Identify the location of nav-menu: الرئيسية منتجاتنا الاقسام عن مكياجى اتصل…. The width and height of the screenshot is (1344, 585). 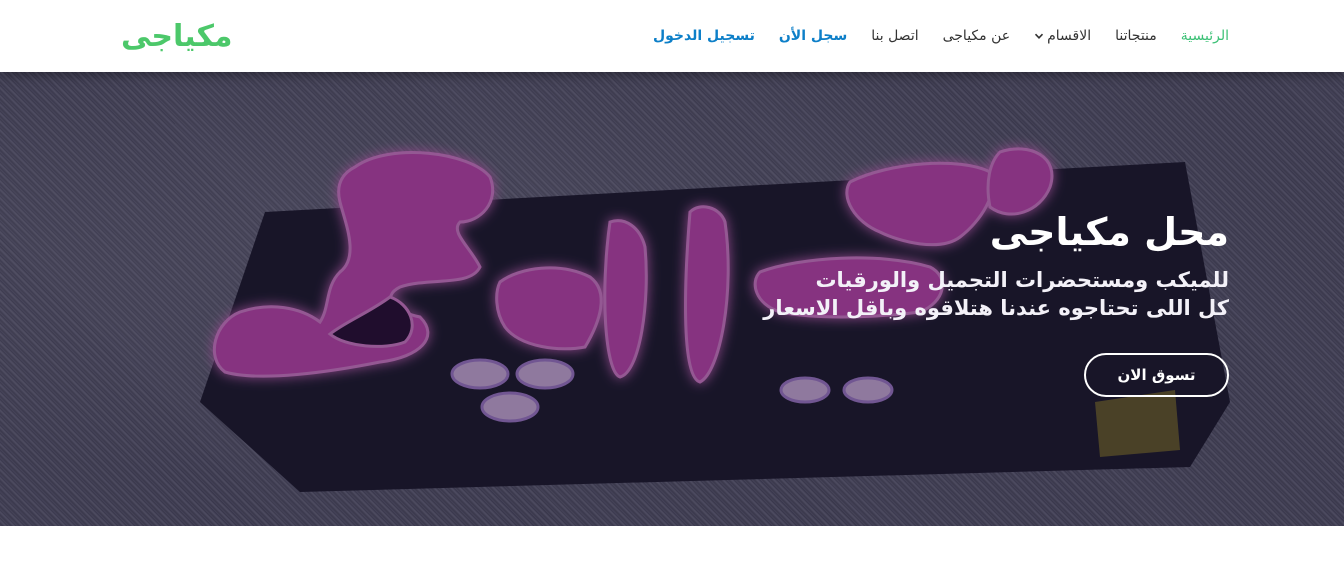
(941, 36).